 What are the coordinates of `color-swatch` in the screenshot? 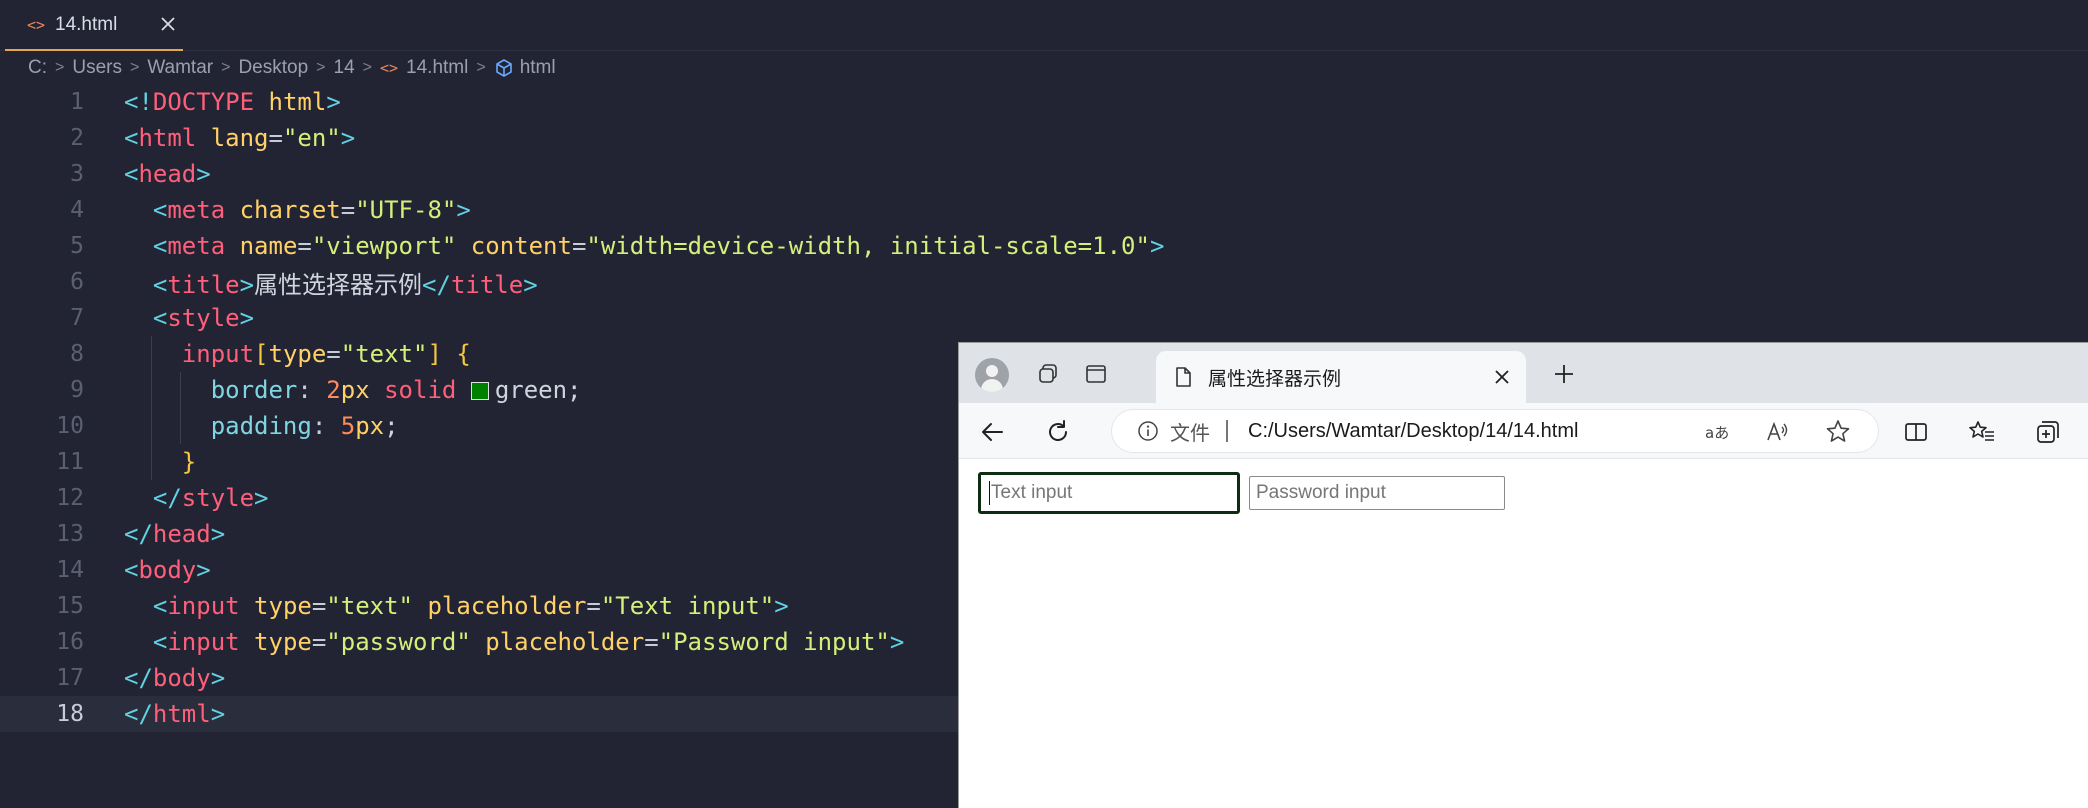 It's located at (479, 391).